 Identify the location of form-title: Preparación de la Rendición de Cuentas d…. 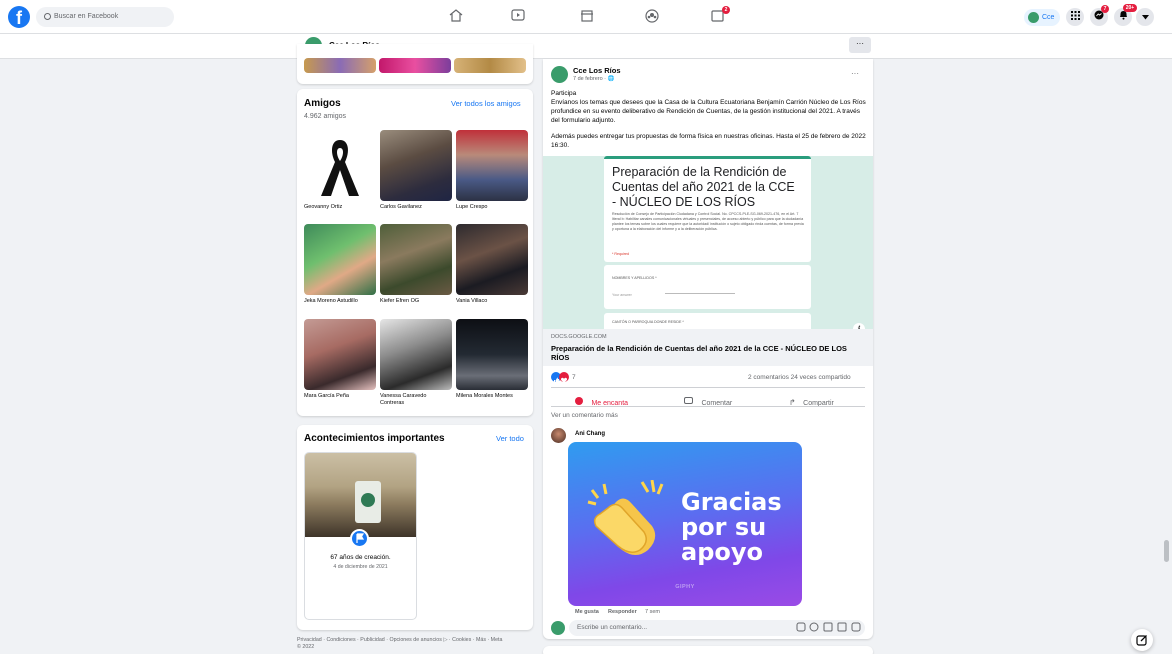
(703, 187).